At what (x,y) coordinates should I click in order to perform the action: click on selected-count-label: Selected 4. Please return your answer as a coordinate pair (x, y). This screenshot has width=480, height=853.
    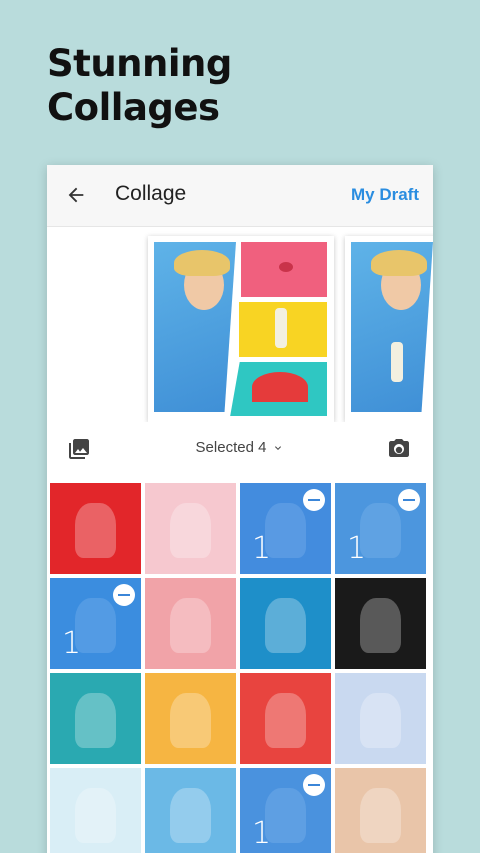
    Looking at the image, I should click on (231, 447).